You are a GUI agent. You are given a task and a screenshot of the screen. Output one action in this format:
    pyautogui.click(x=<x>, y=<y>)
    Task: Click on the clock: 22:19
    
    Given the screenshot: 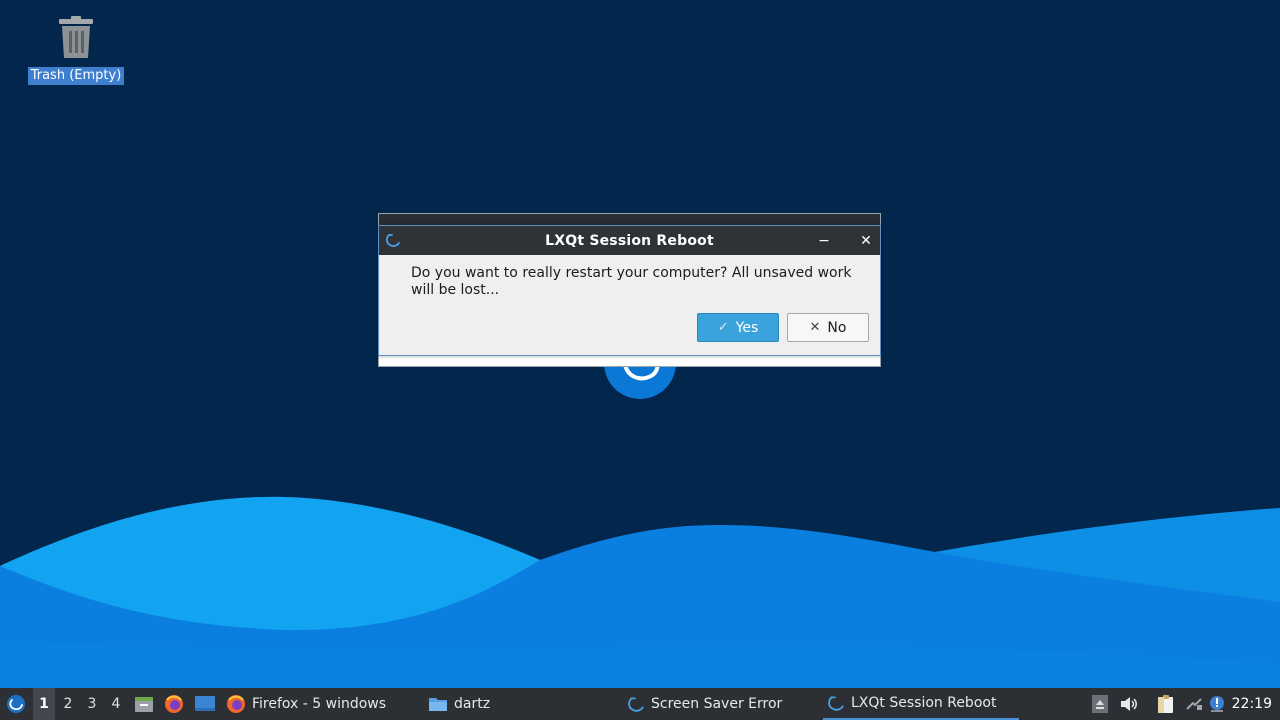 What is the action you would take?
    pyautogui.click(x=1252, y=704)
    